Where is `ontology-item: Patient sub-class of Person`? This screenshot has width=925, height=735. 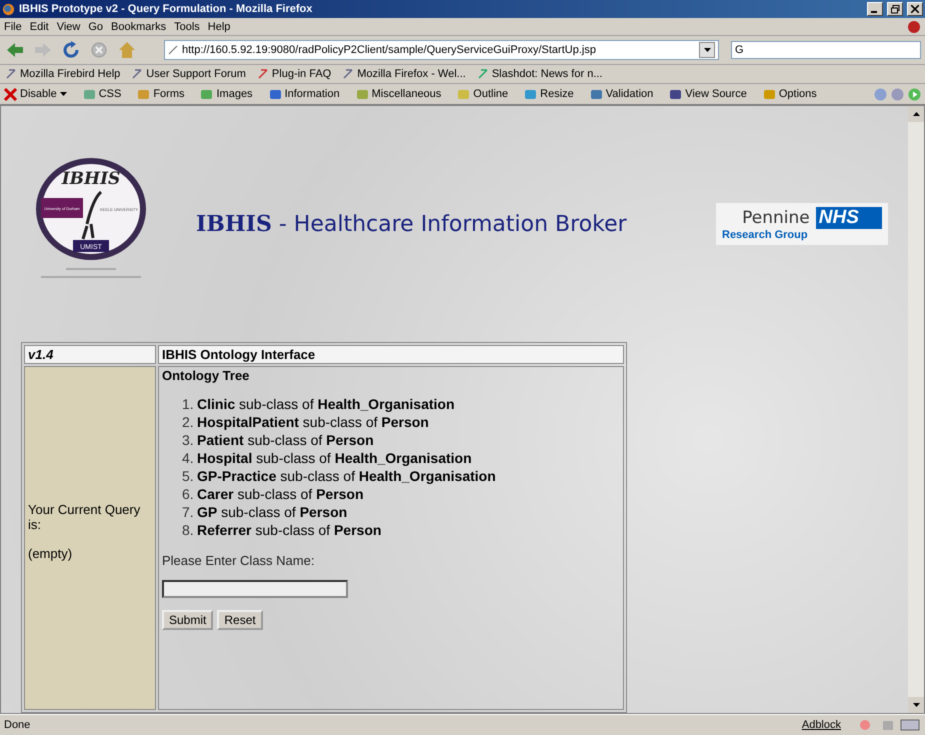
ontology-item: Patient sub-class of Person is located at coordinates (285, 440).